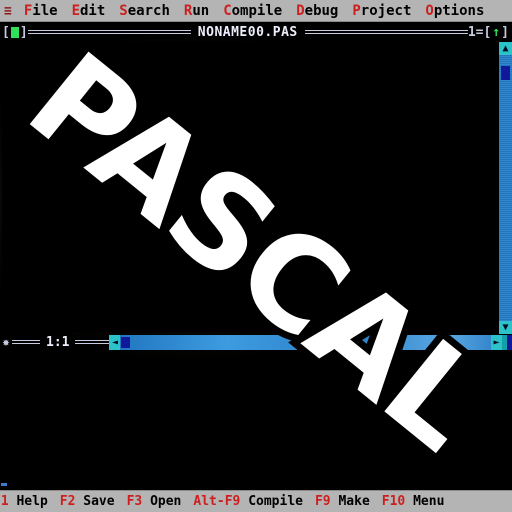 This screenshot has height=512, width=512. Describe the element at coordinates (505, 32) in the screenshot. I see `zoom-box-bracket-right: ]` at that location.